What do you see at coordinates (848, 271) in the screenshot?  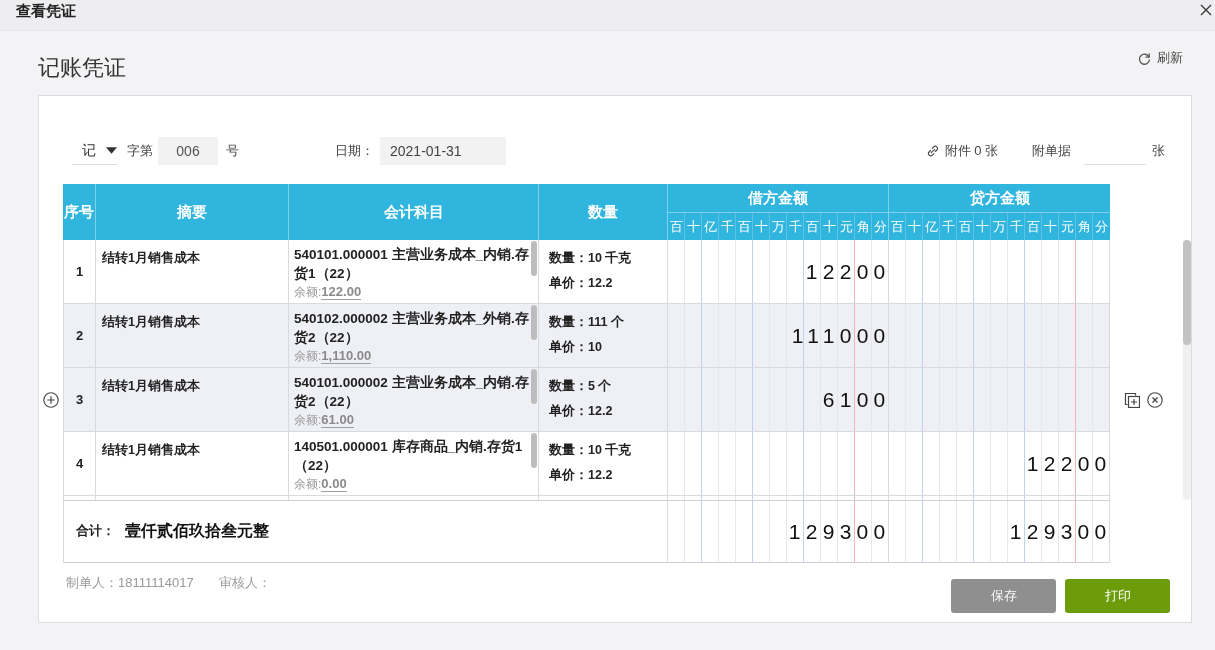 I see `debit-amount: 12200` at bounding box center [848, 271].